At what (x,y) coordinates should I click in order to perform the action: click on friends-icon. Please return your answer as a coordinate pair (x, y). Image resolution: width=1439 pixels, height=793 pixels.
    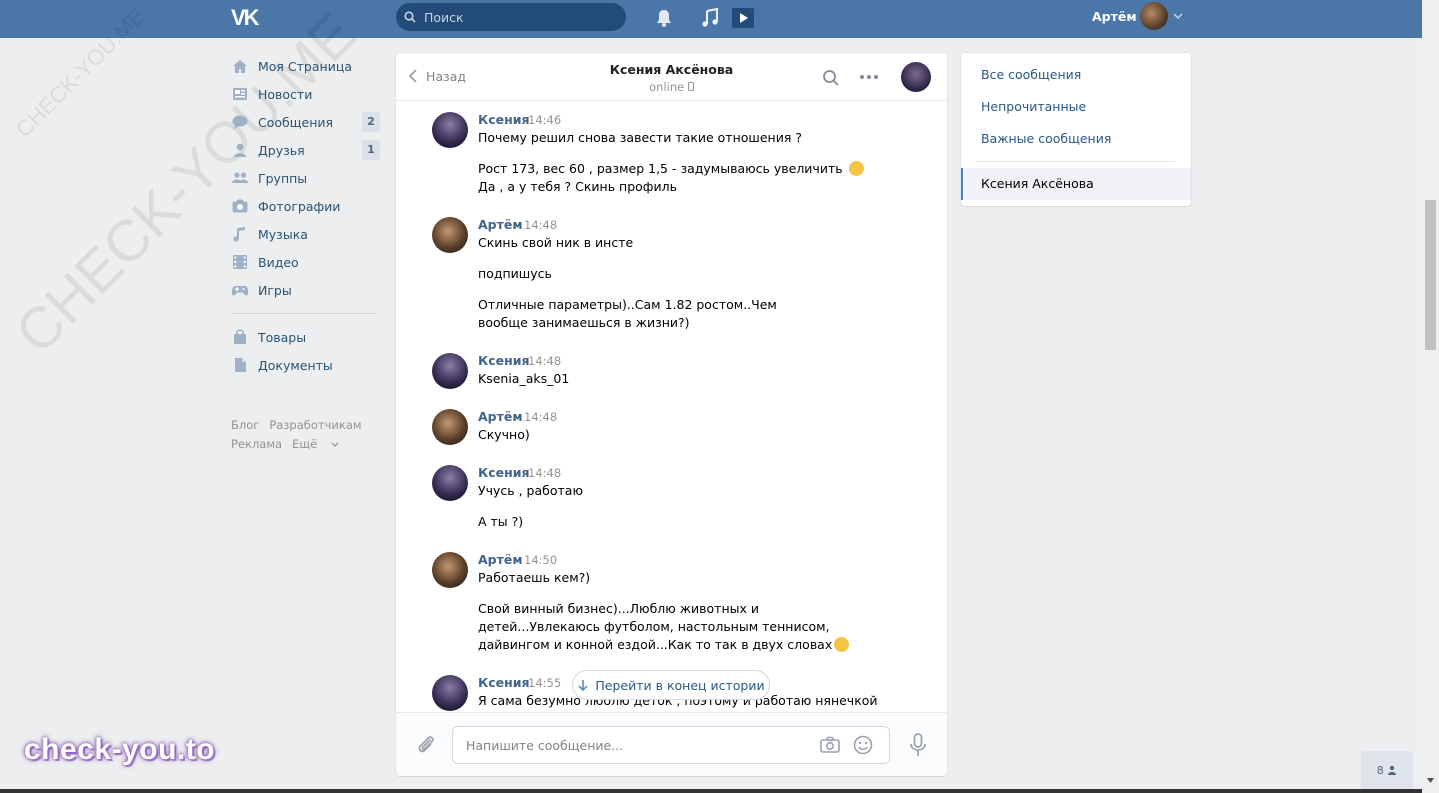
    Looking at the image, I should click on (240, 150).